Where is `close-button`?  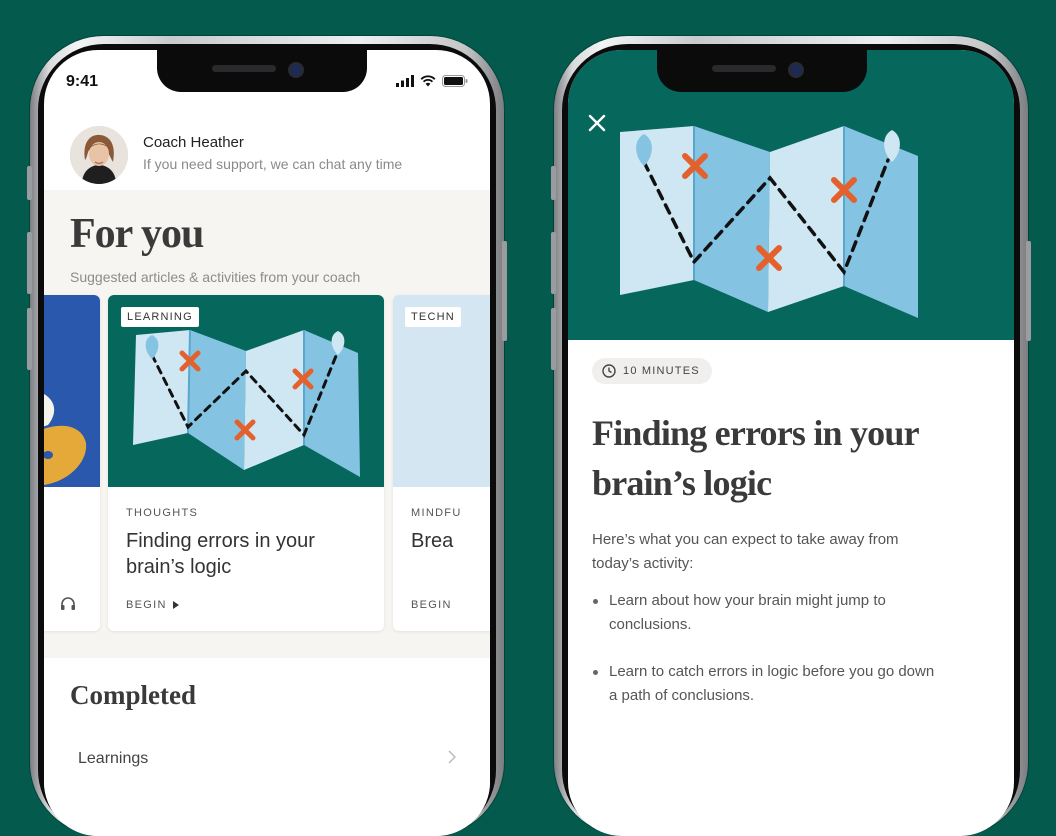
close-button is located at coordinates (597, 123).